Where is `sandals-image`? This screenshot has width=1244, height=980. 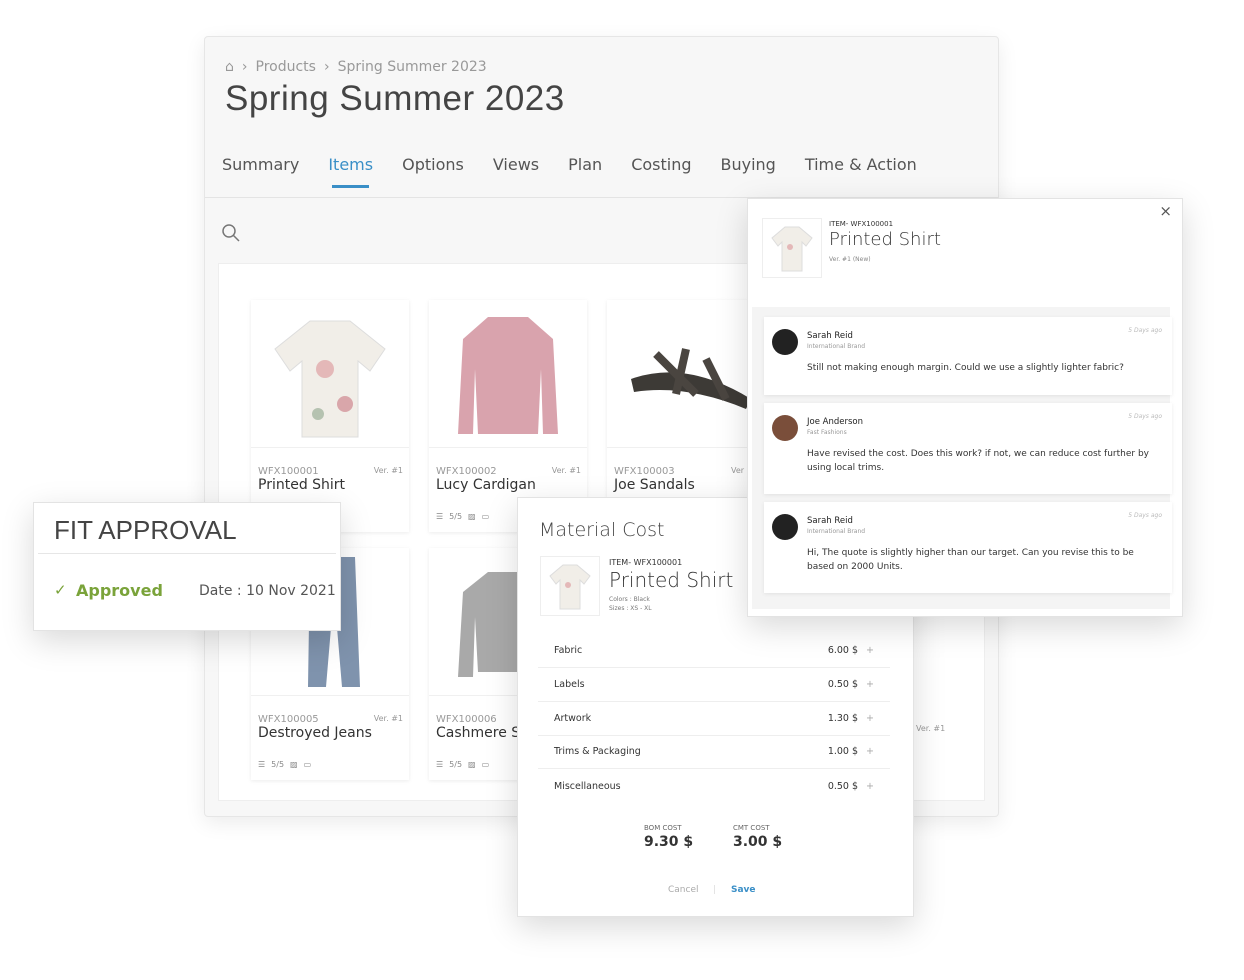
sandals-image is located at coordinates (691, 378).